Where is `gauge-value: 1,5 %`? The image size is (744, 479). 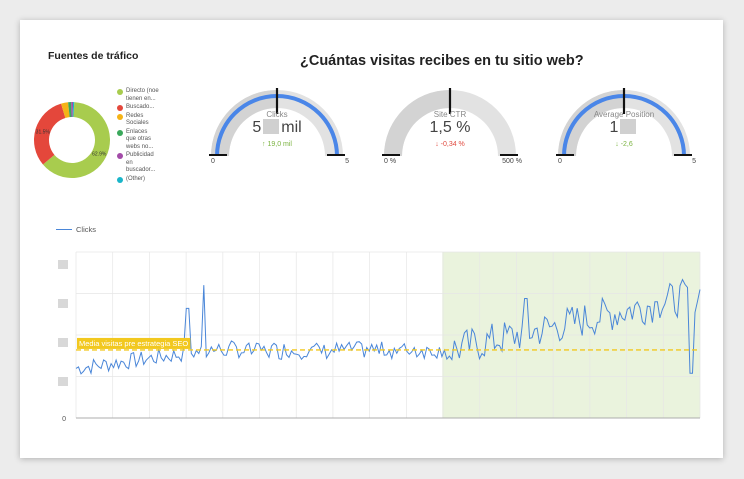
gauge-value: 1,5 % is located at coordinates (450, 128).